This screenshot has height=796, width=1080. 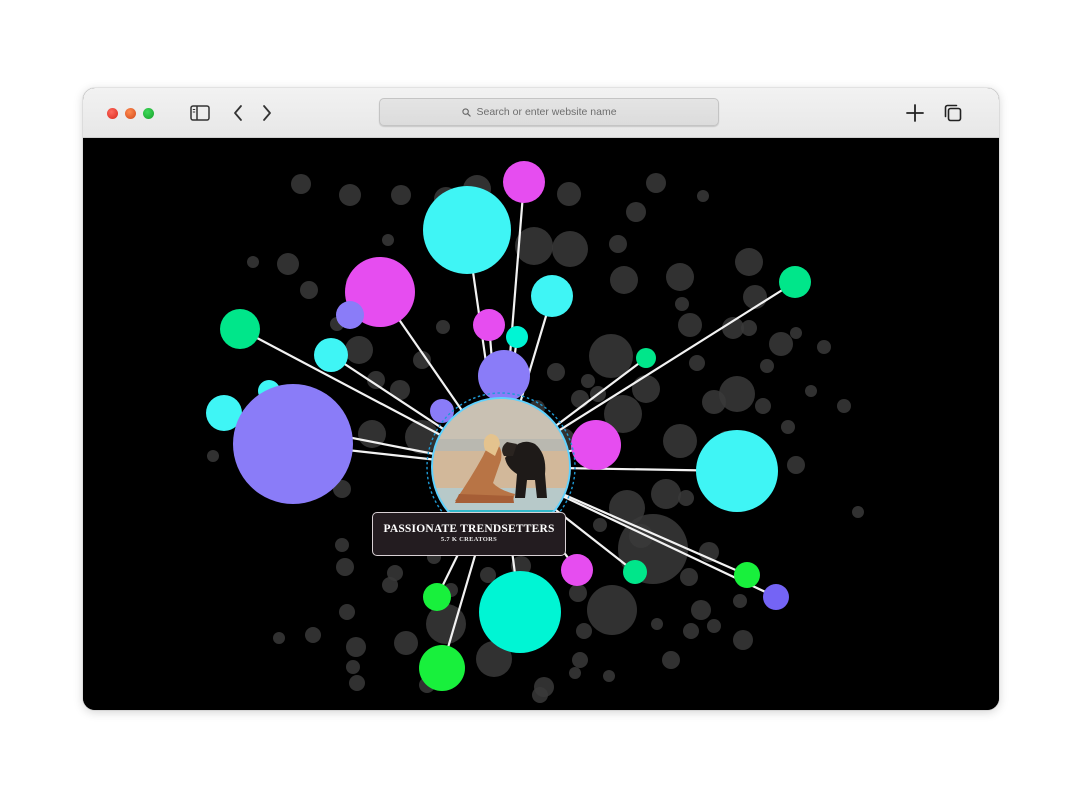 I want to click on tab-overview-button, so click(x=953, y=113).